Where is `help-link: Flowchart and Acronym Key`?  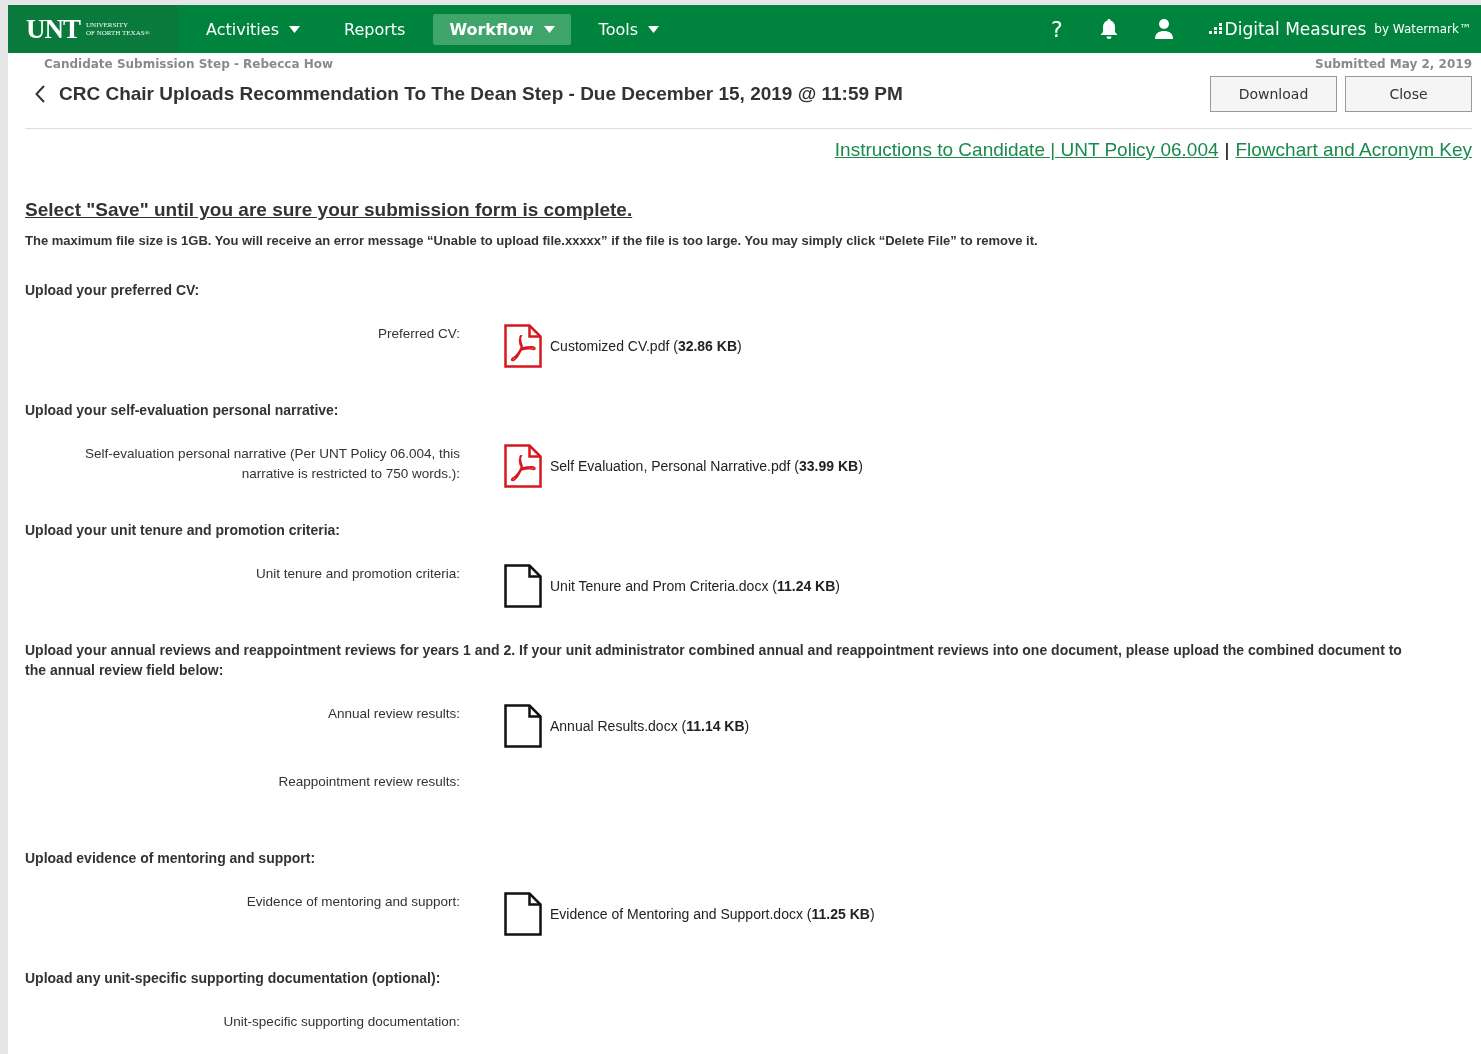 help-link: Flowchart and Acronym Key is located at coordinates (1353, 150).